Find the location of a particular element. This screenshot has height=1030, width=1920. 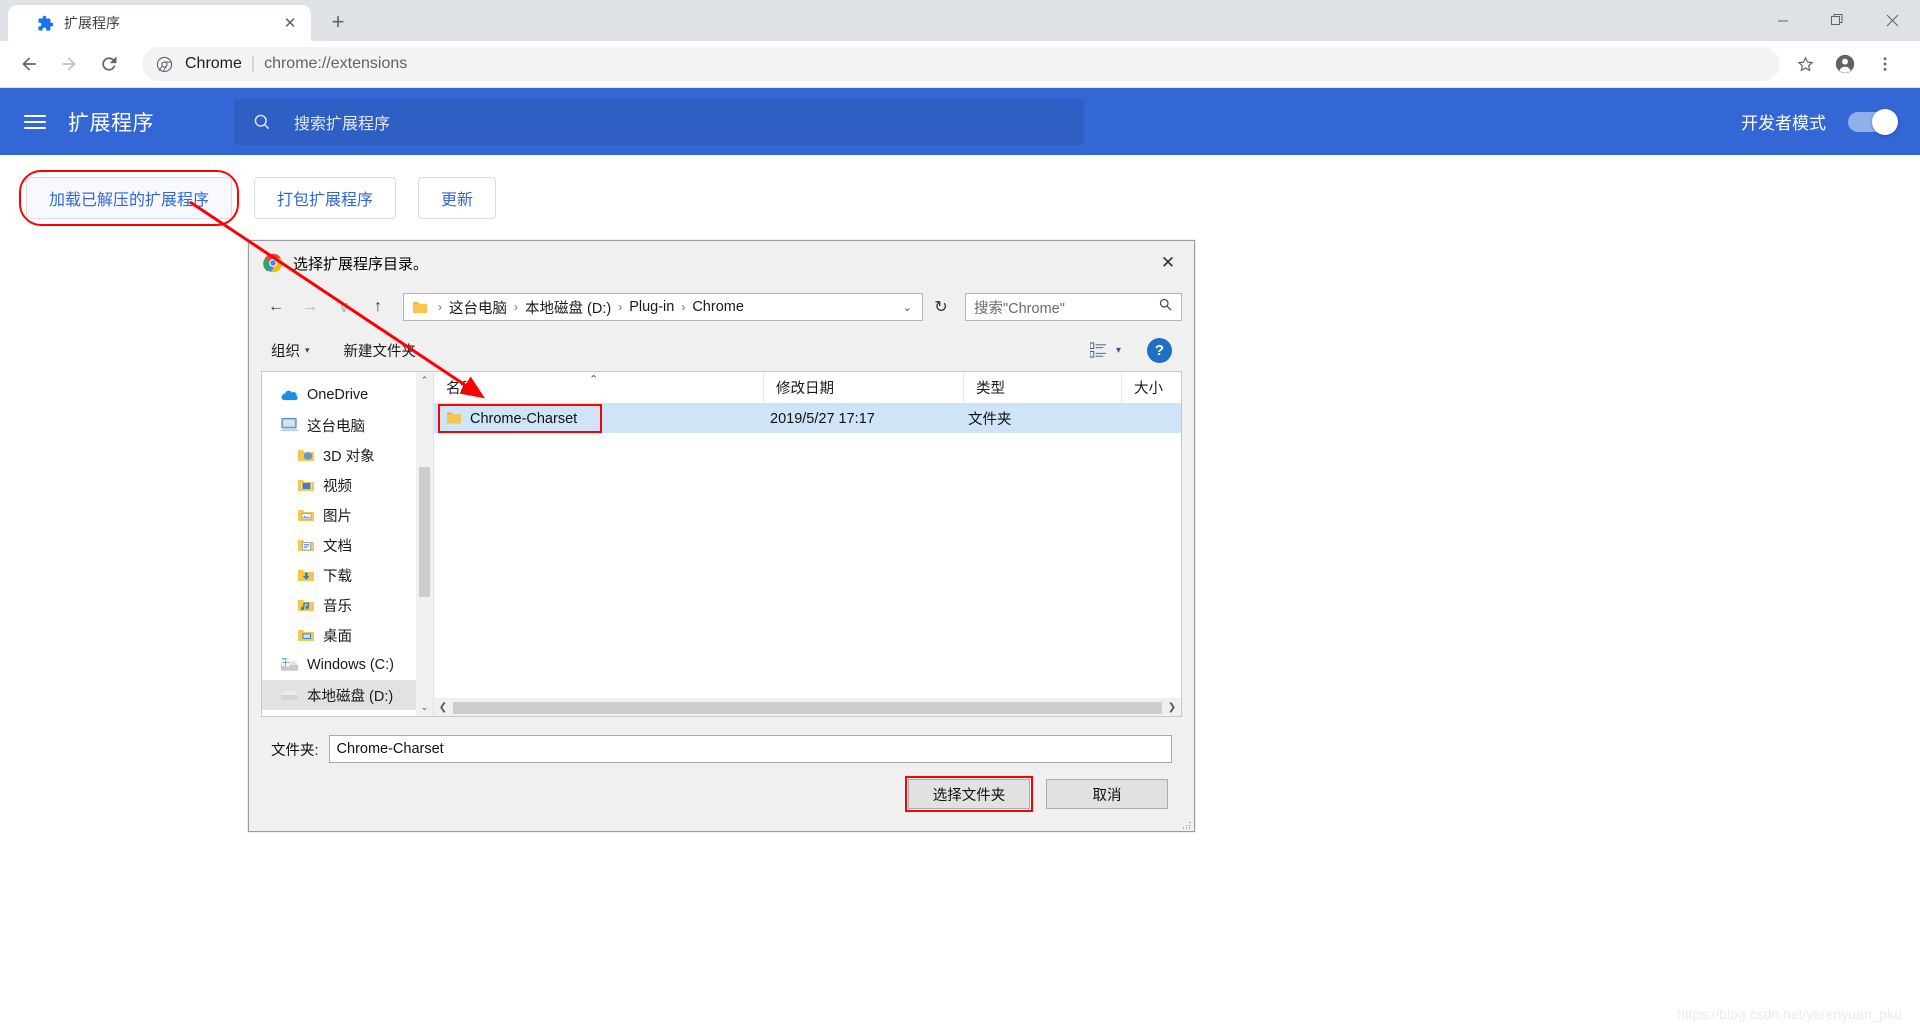

breadcrumb-item-0: 这台电脑 is located at coordinates (478, 307).